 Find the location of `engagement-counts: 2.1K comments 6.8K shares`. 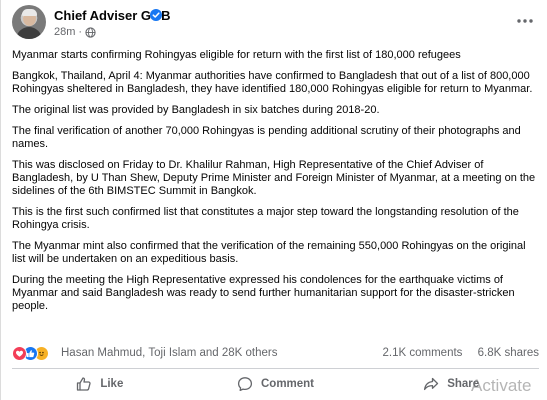

engagement-counts: 2.1K comments 6.8K shares is located at coordinates (455, 353).